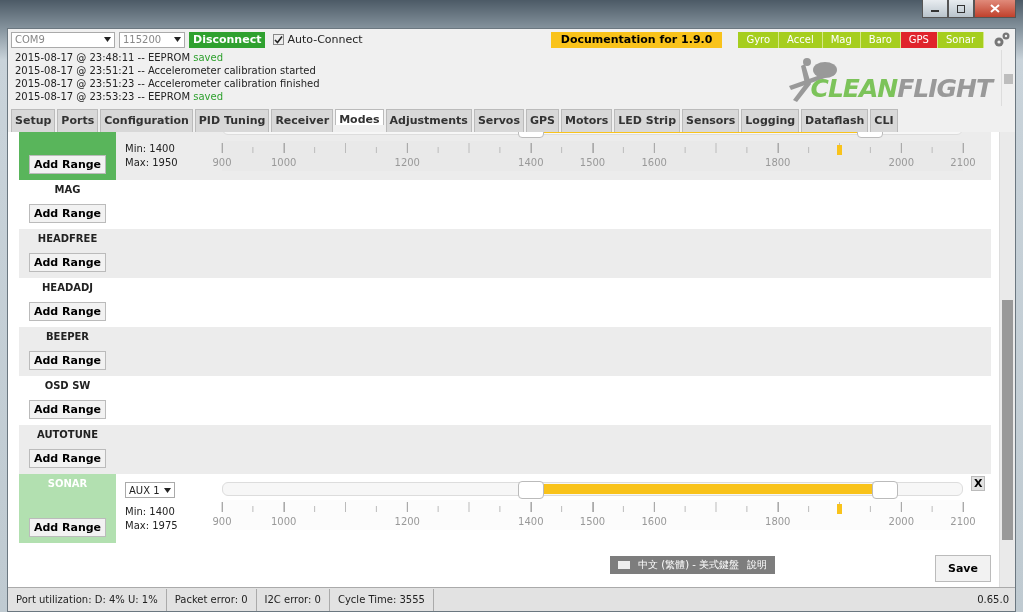 Image resolution: width=1023 pixels, height=612 pixels. Describe the element at coordinates (884, 120) in the screenshot. I see `tab: CLI` at that location.